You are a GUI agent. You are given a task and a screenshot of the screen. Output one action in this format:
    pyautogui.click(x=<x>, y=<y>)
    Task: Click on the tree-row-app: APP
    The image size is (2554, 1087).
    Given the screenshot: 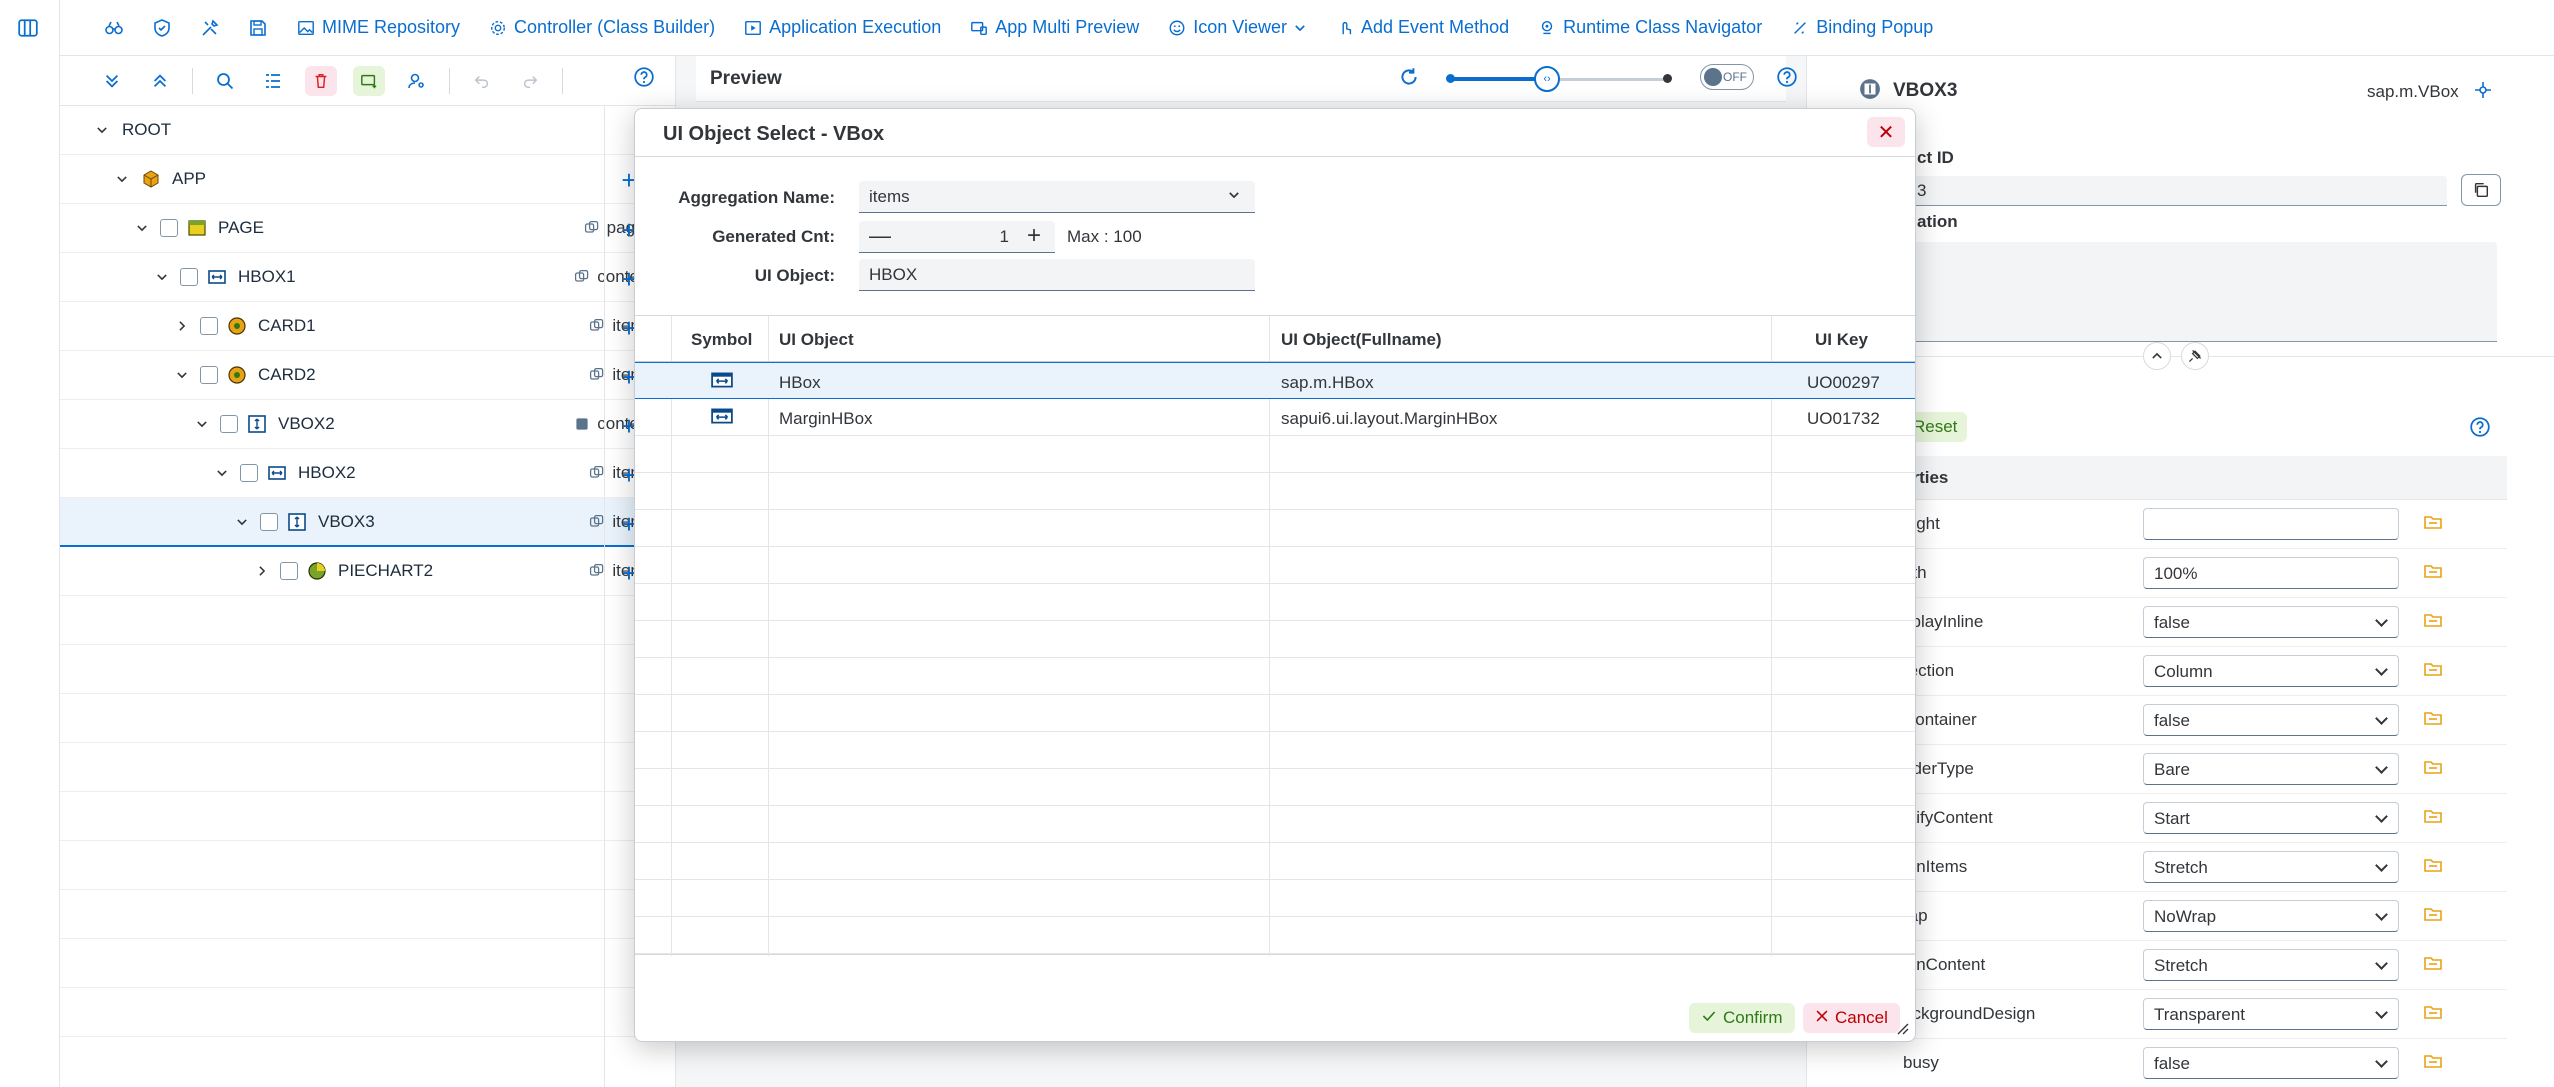 What is the action you would take?
    pyautogui.click(x=367, y=179)
    